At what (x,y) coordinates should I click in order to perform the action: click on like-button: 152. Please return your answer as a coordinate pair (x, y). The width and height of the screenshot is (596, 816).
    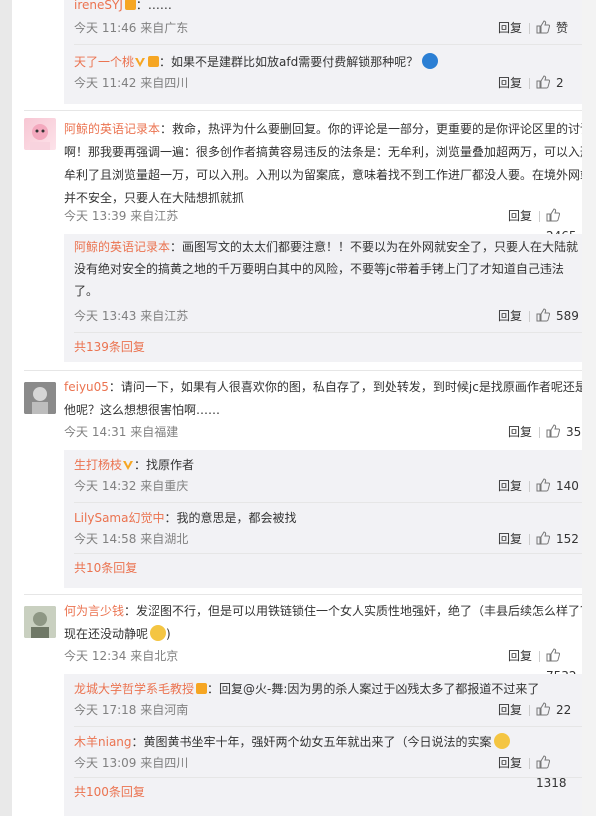
    Looking at the image, I should click on (560, 539).